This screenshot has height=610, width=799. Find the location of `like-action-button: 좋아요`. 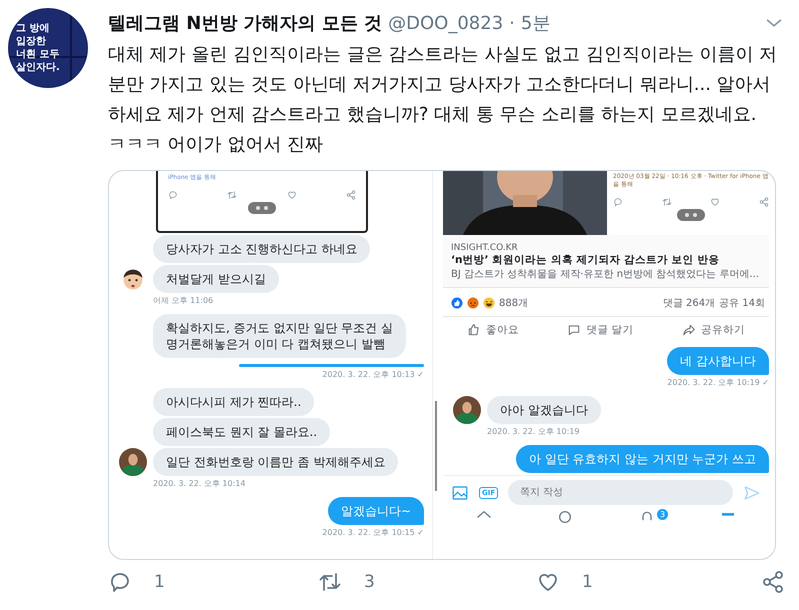

like-action-button: 좋아요 is located at coordinates (493, 330).